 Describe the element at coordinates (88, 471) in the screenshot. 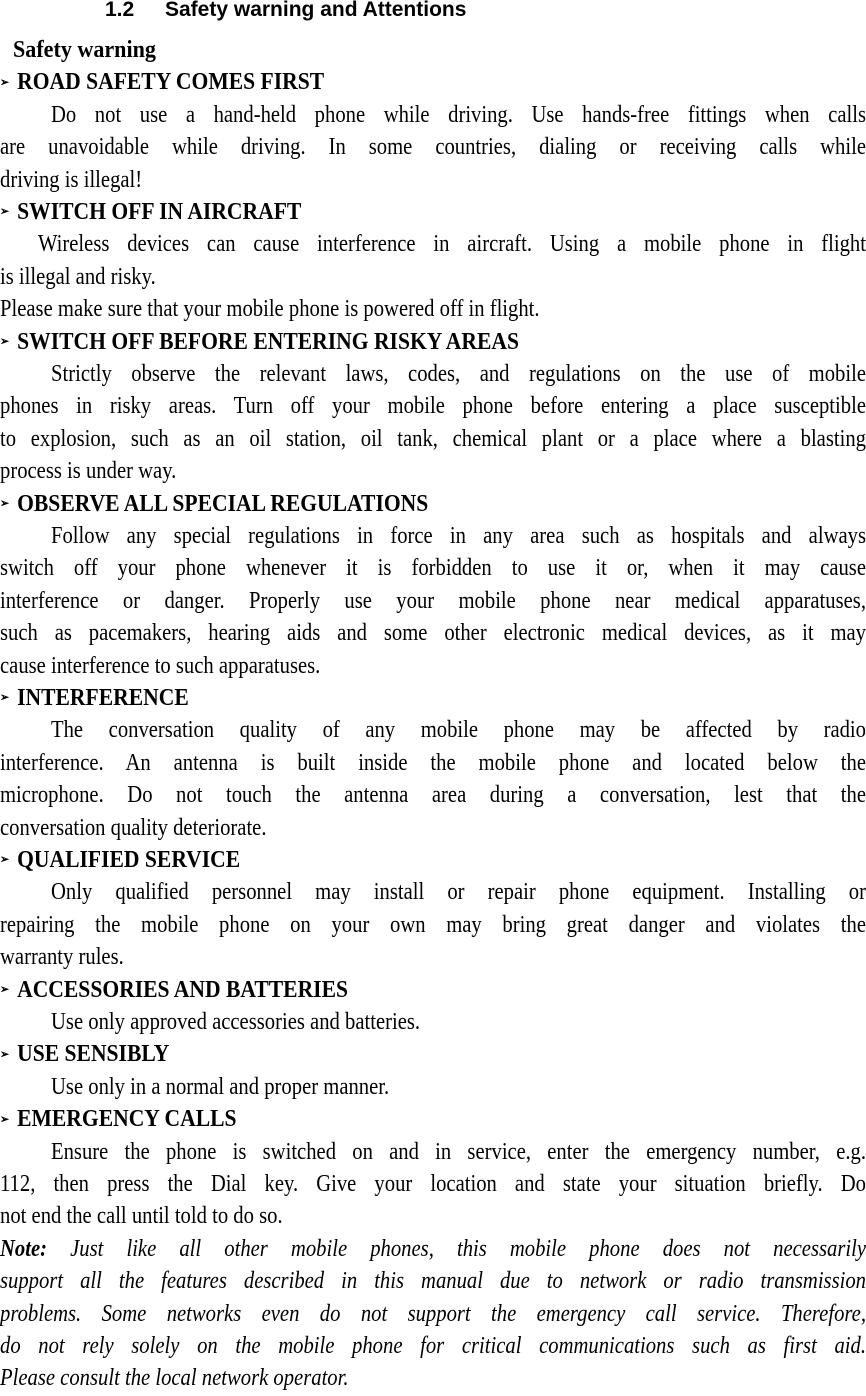

I see `body-line: process is under way.` at that location.